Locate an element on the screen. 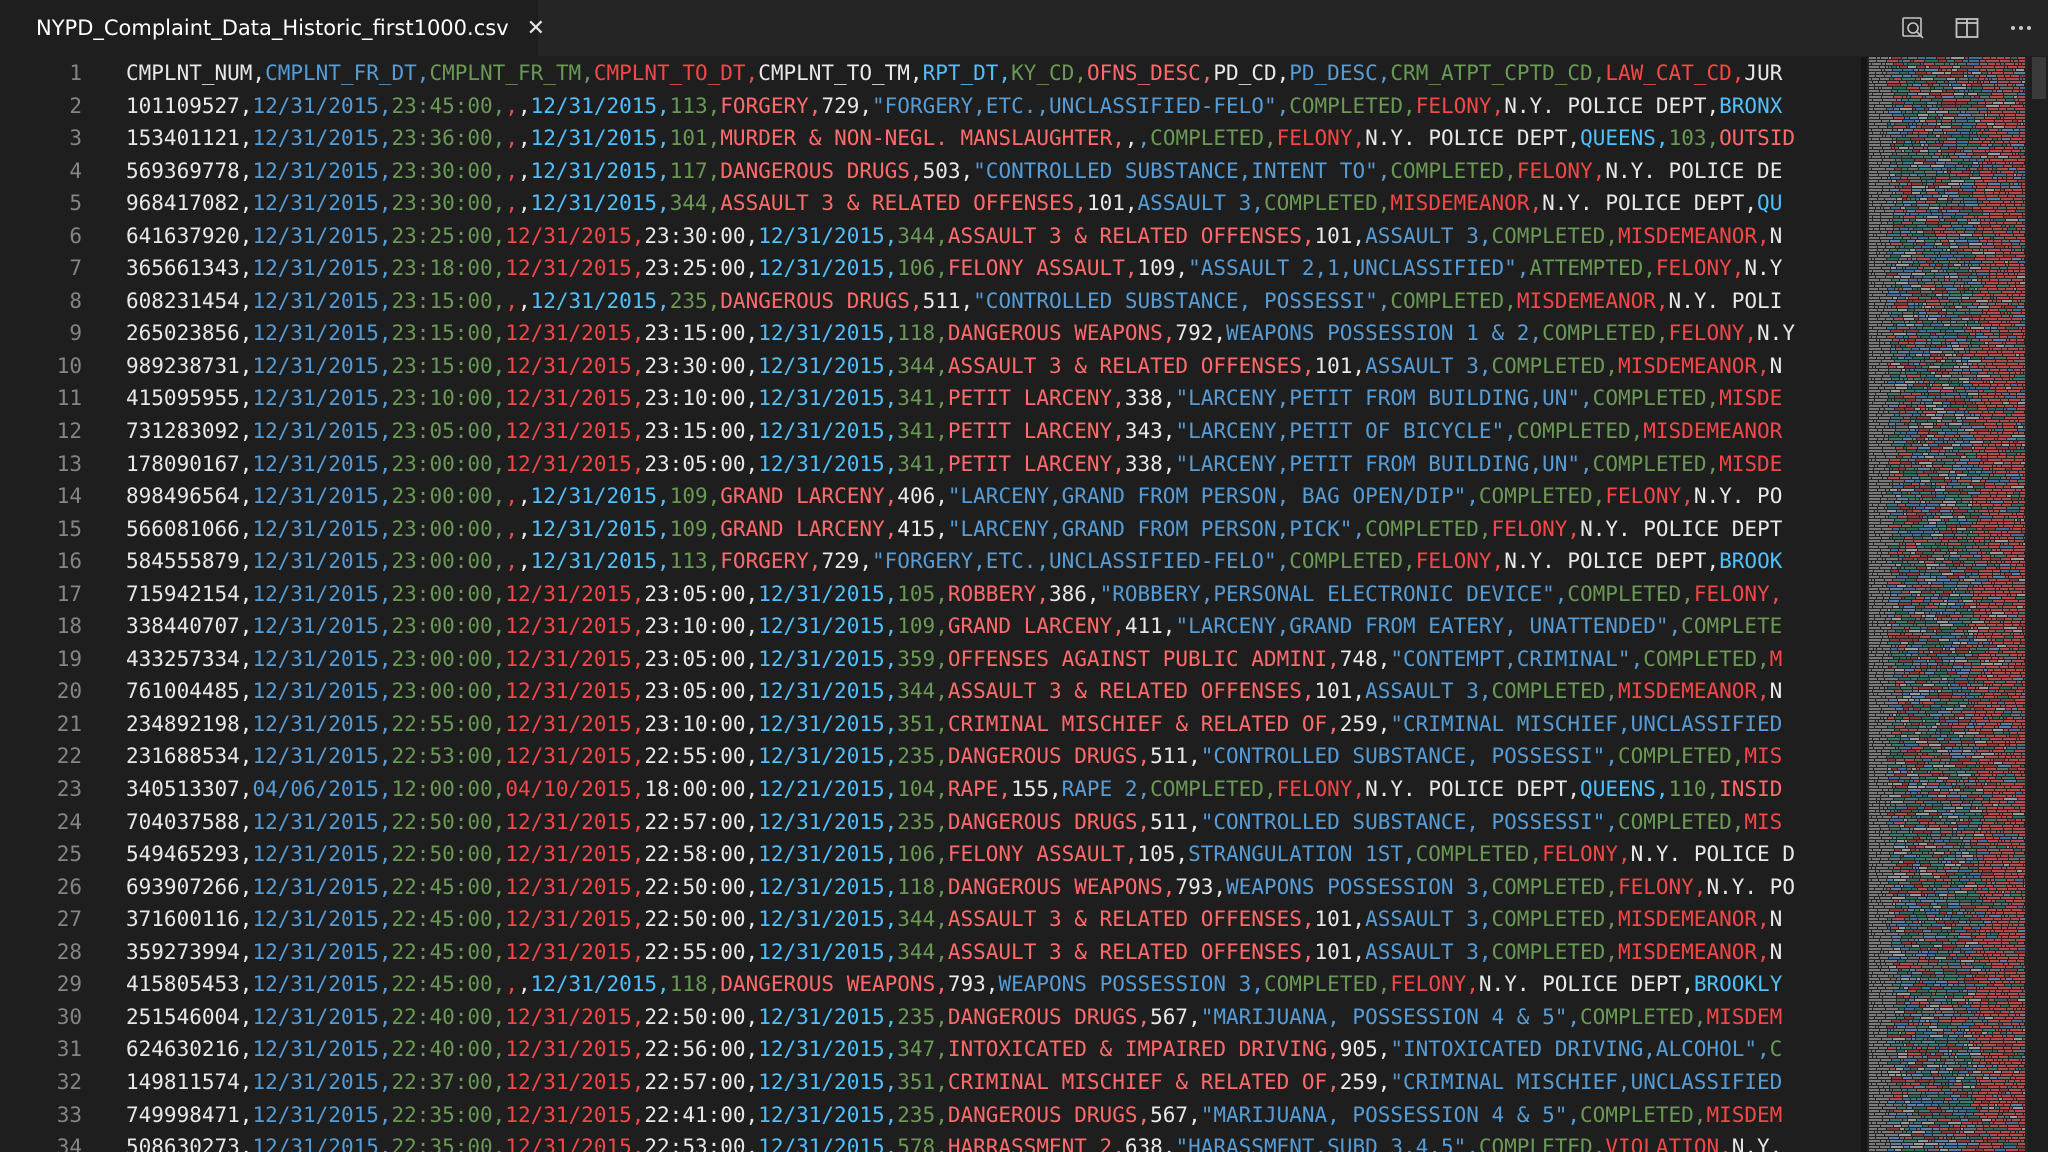 The height and width of the screenshot is (1152, 2048). csv-field: 566081066, is located at coordinates (189, 528).